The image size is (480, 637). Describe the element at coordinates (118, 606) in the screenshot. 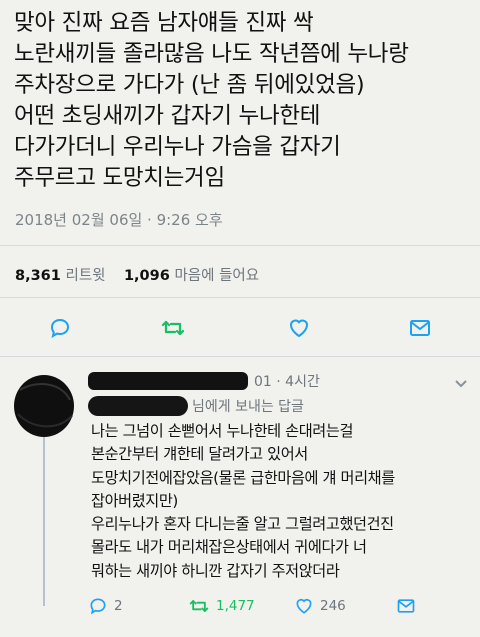

I see `reply-reply-count: 2` at that location.